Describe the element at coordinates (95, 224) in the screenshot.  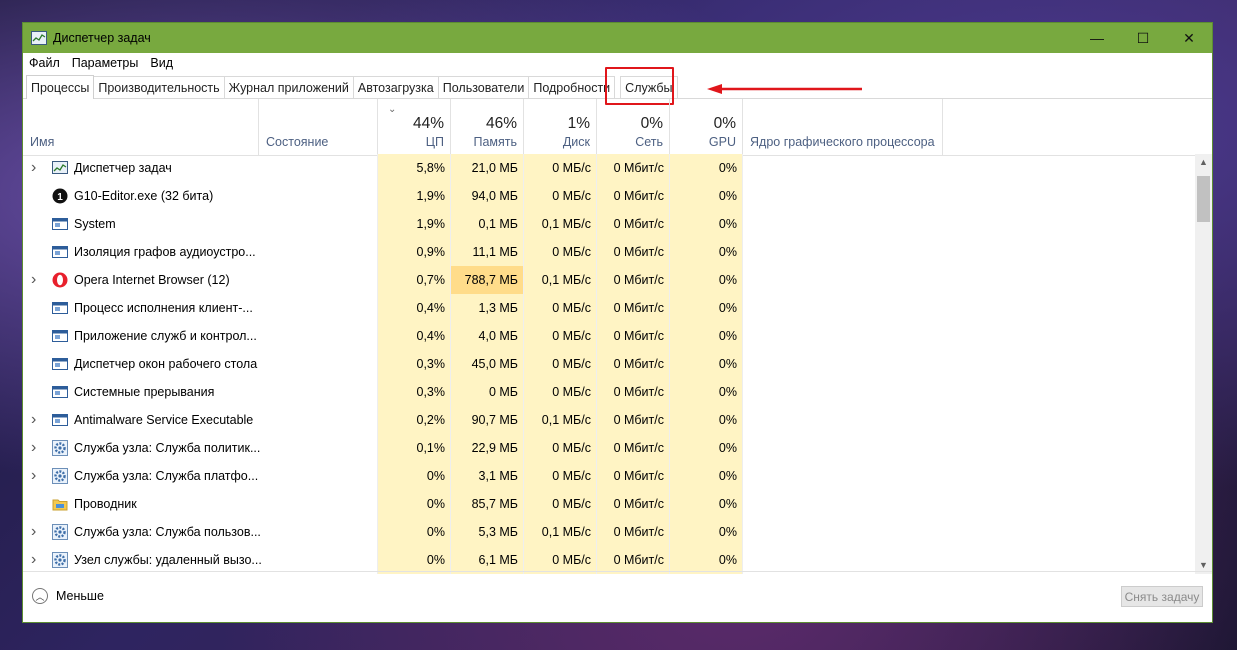
I see `process-name: System` at that location.